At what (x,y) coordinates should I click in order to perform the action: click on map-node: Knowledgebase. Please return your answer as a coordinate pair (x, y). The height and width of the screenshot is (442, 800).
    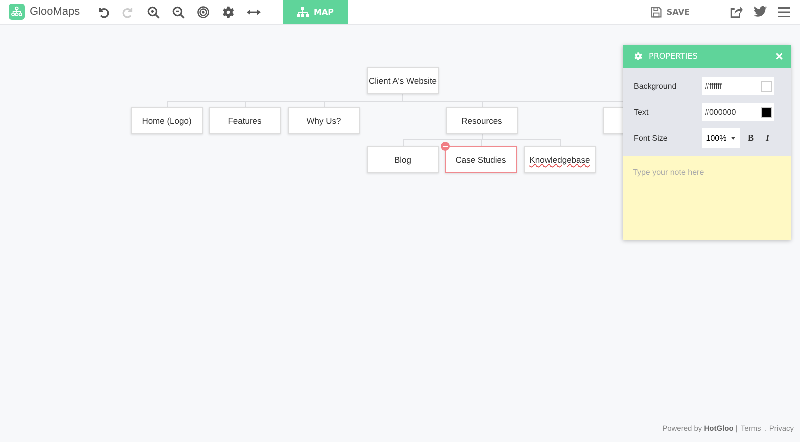
    Looking at the image, I should click on (560, 159).